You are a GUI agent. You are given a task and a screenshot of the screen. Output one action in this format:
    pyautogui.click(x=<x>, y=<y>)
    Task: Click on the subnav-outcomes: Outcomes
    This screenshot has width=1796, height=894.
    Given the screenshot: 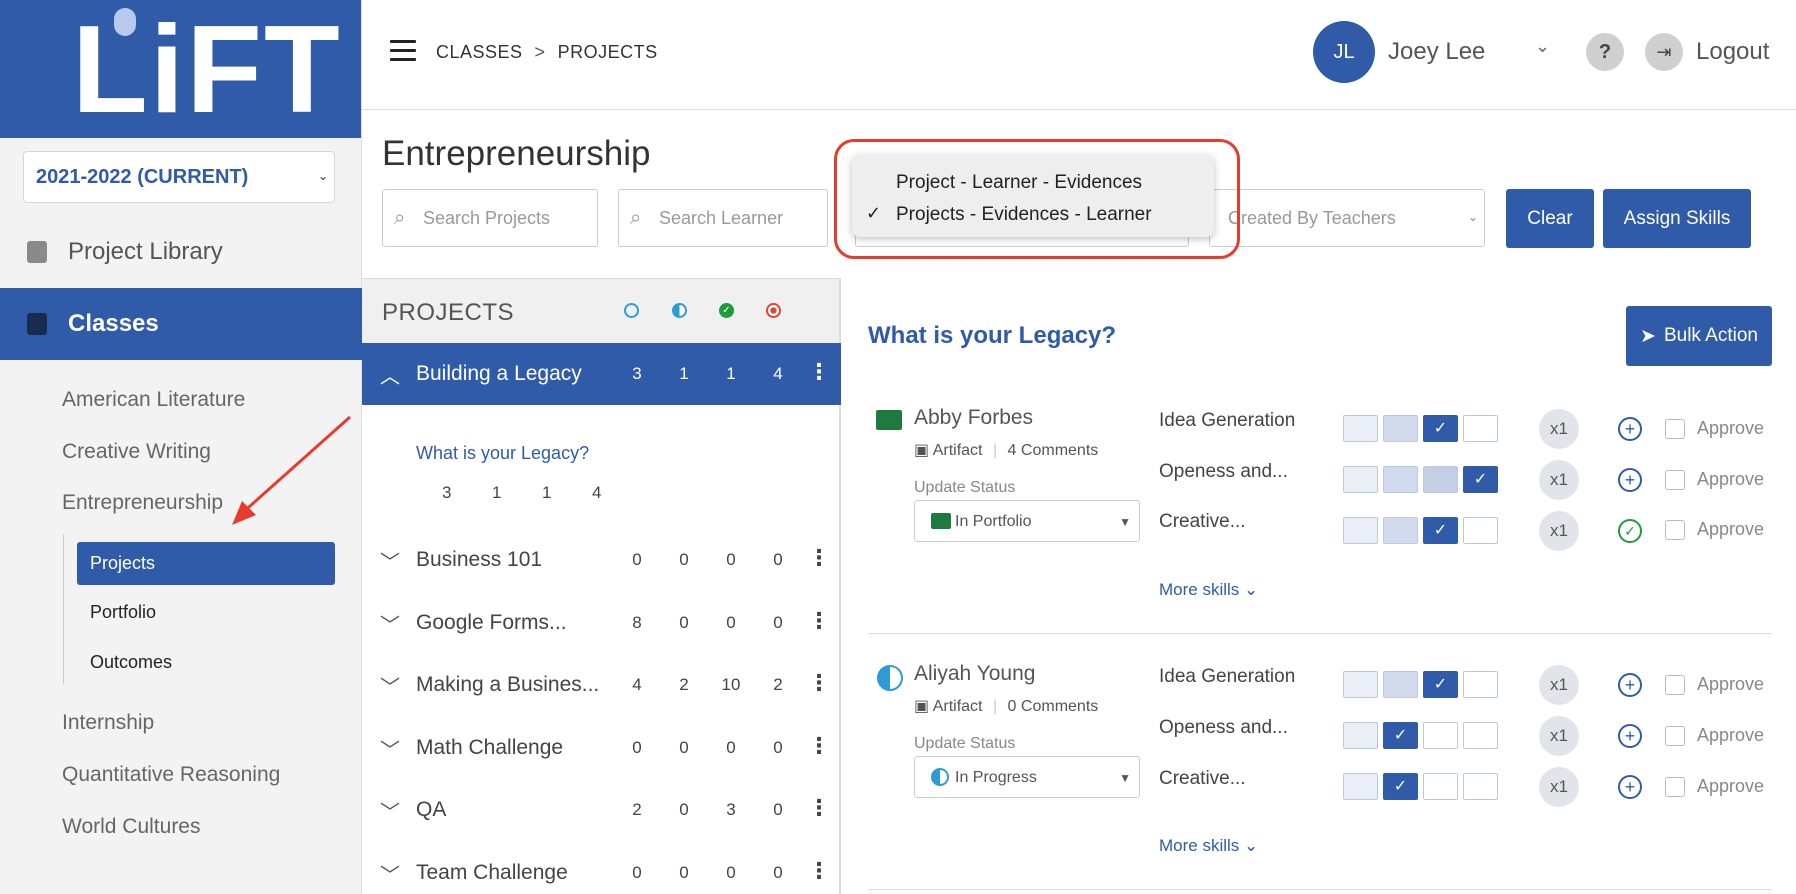 What is the action you would take?
    pyautogui.click(x=206, y=662)
    